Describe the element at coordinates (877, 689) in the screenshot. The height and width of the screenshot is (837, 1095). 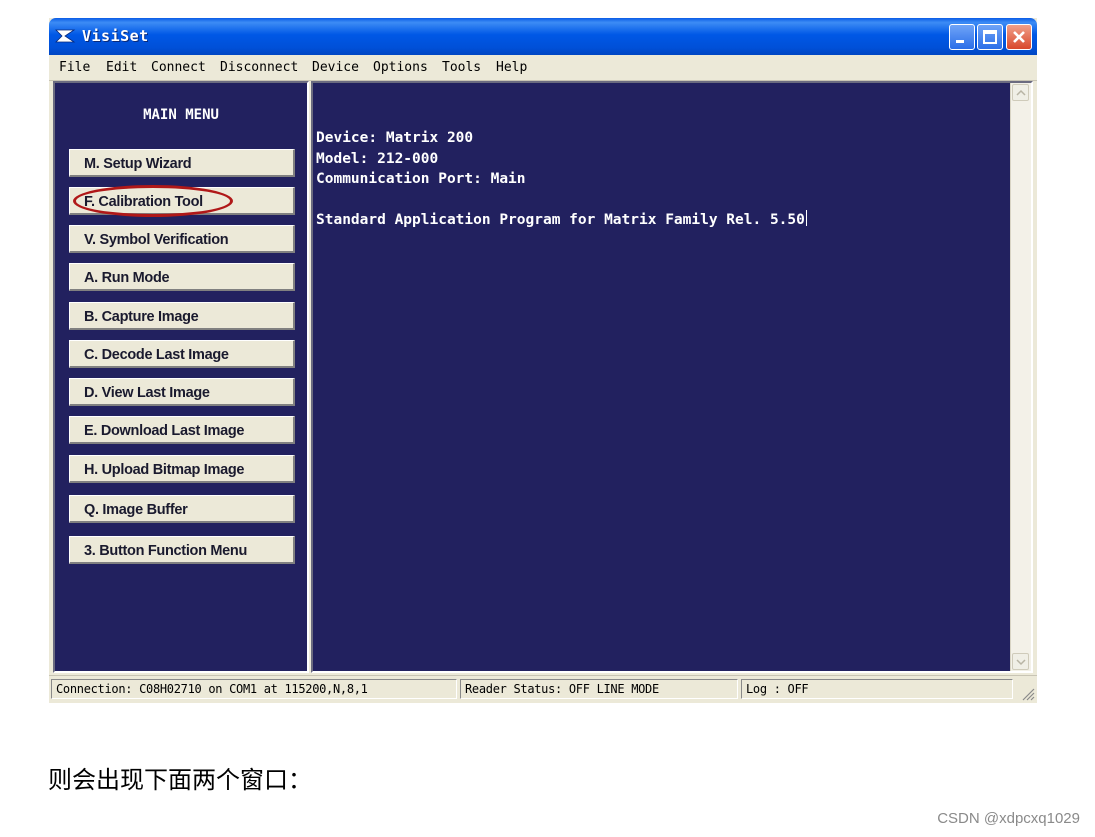
I see `log-status: Log : OFF` at that location.